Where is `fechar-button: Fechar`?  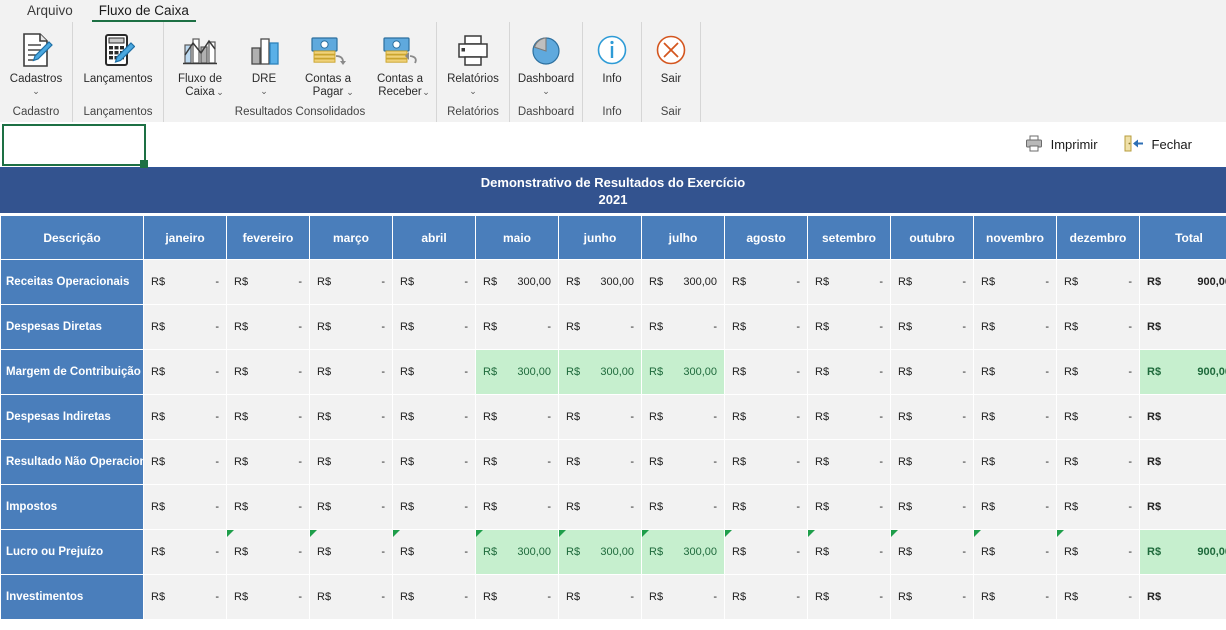
fechar-button: Fechar is located at coordinates (1158, 145).